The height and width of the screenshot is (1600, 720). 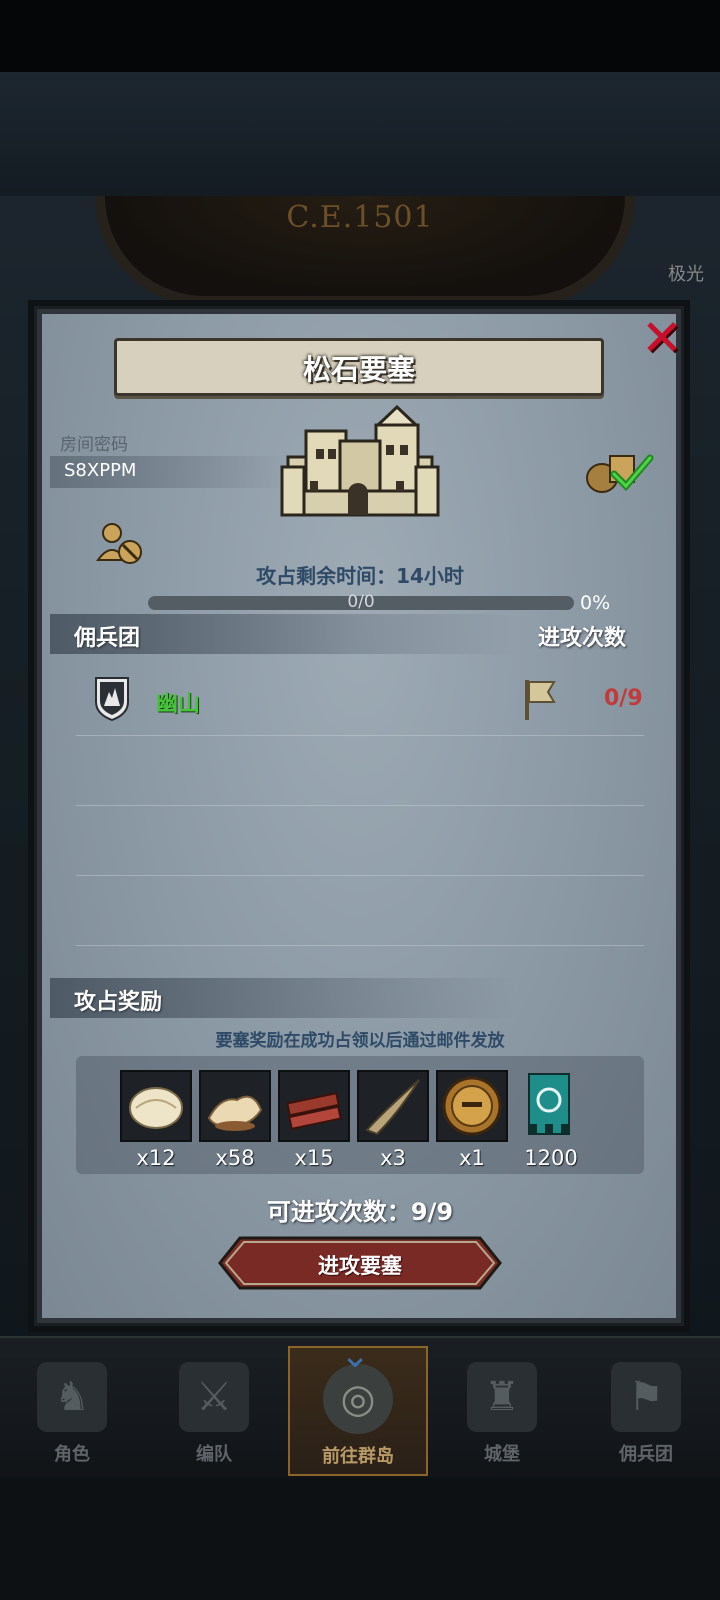 I want to click on reward-count: 1200, so click(x=551, y=1158).